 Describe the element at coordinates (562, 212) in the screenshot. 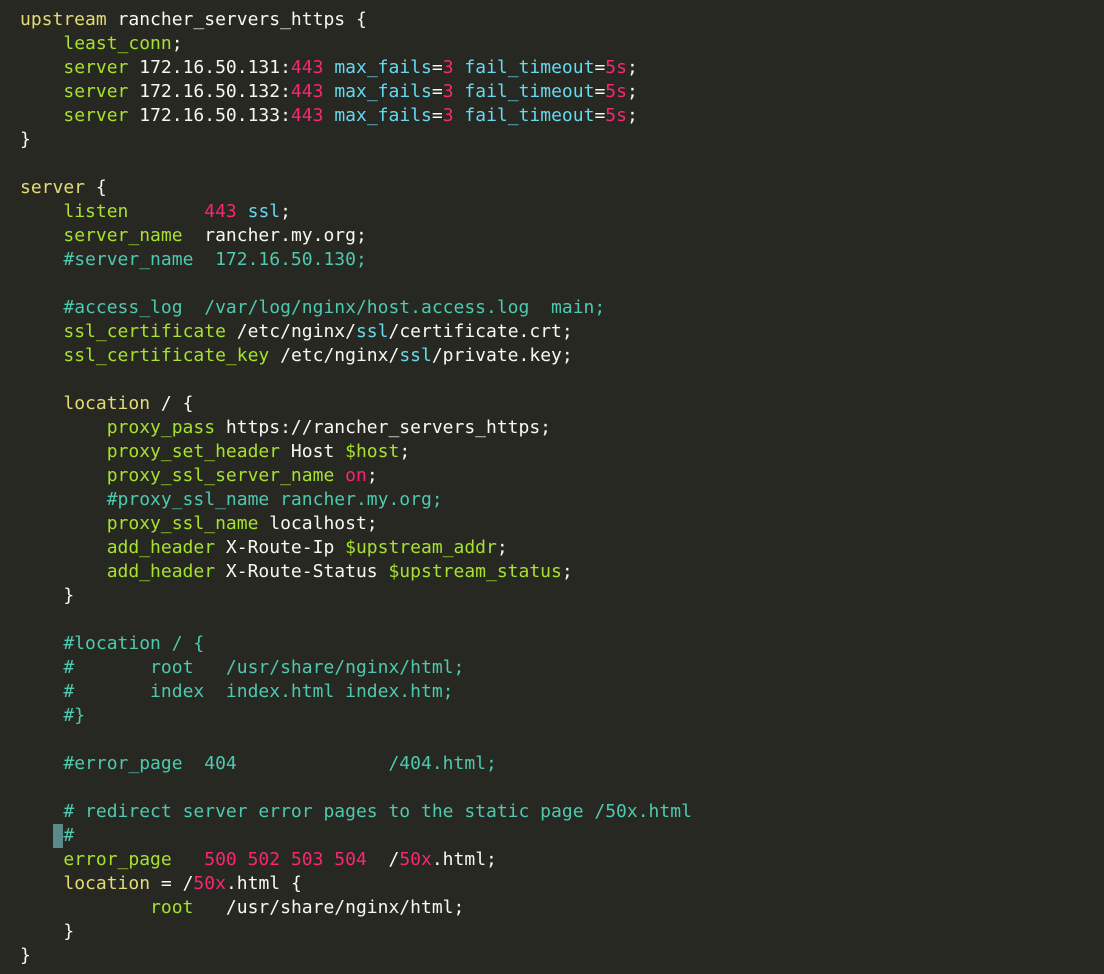

I see `code-line: listen 443 ssl;` at that location.